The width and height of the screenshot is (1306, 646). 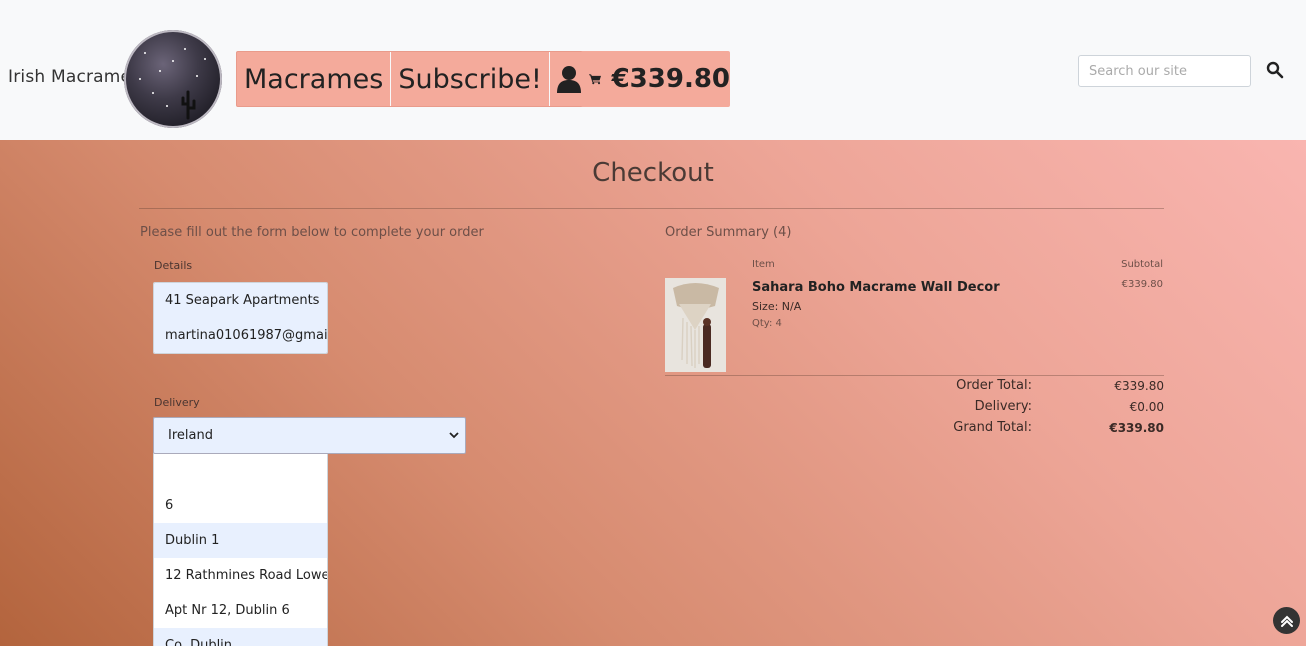 I want to click on summary-divider, so click(x=914, y=375).